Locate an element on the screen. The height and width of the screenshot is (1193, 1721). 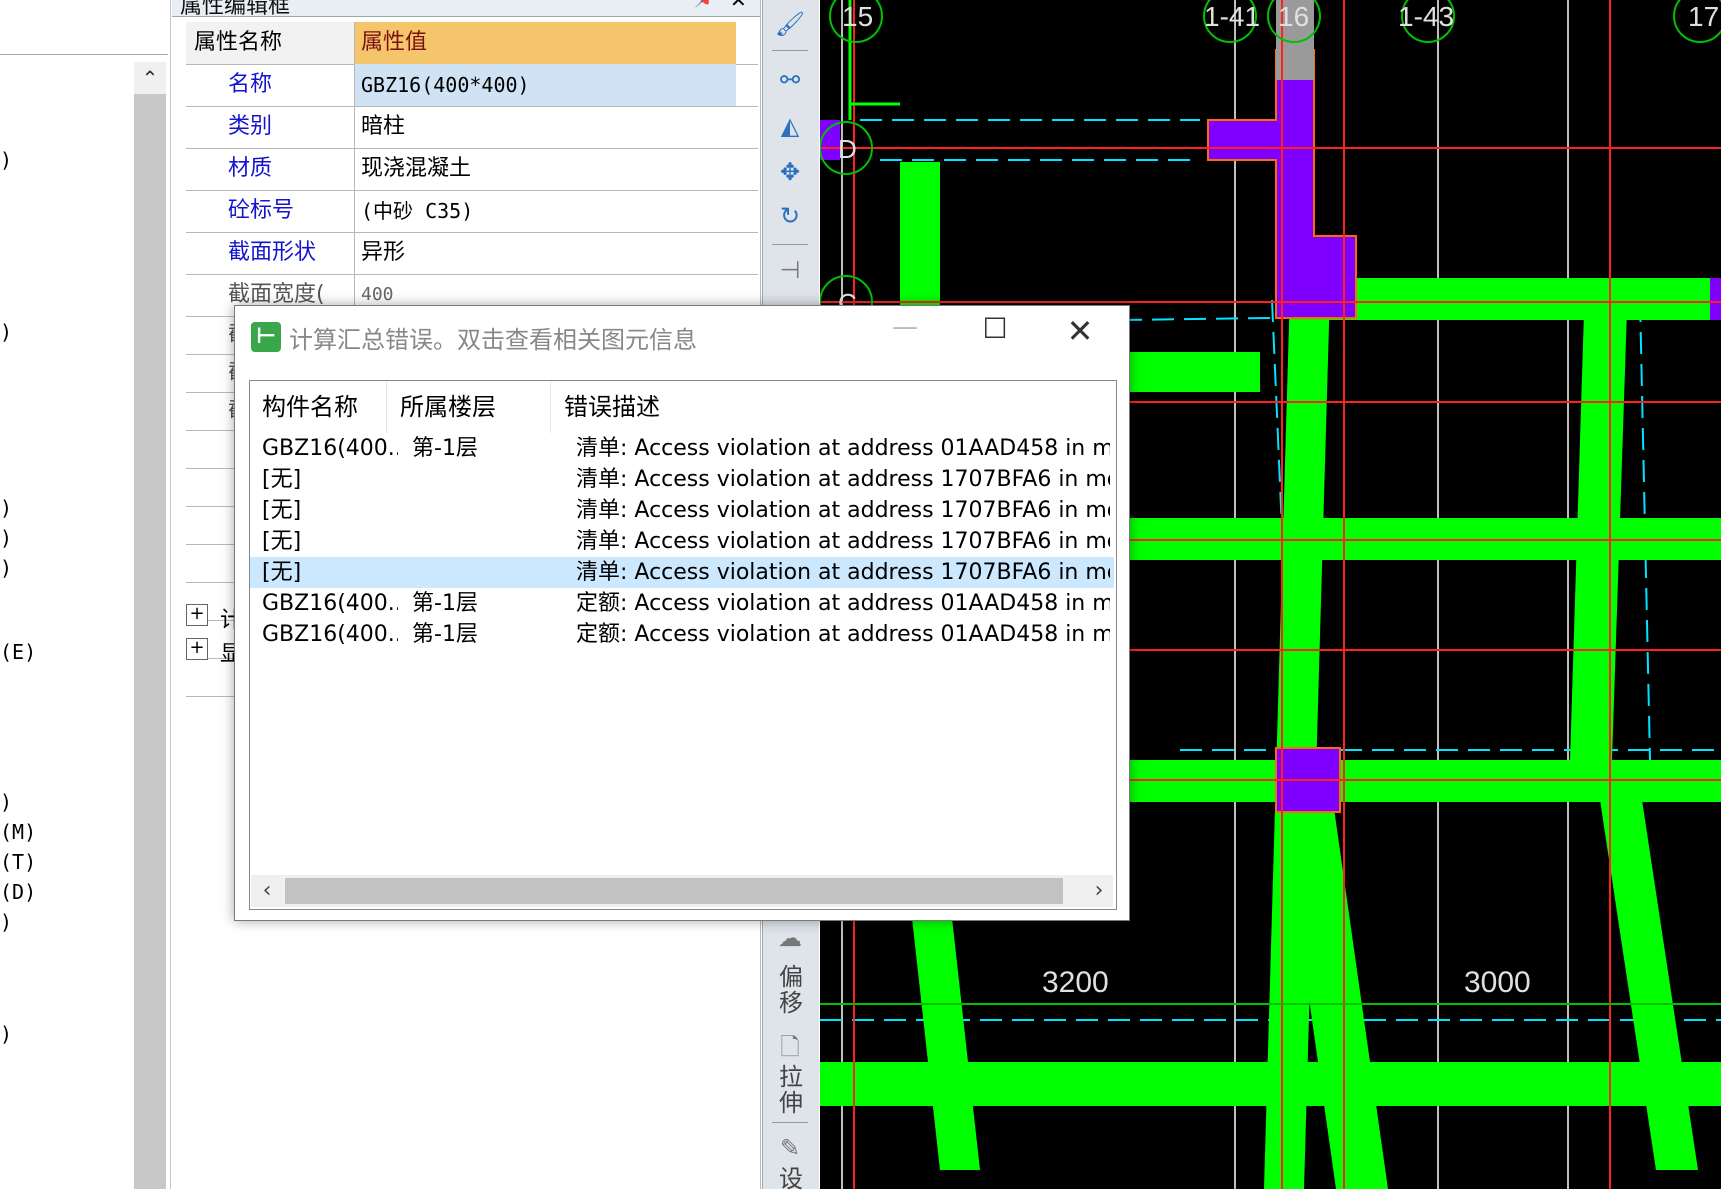
tree-item-label: (M) is located at coordinates (18, 832).